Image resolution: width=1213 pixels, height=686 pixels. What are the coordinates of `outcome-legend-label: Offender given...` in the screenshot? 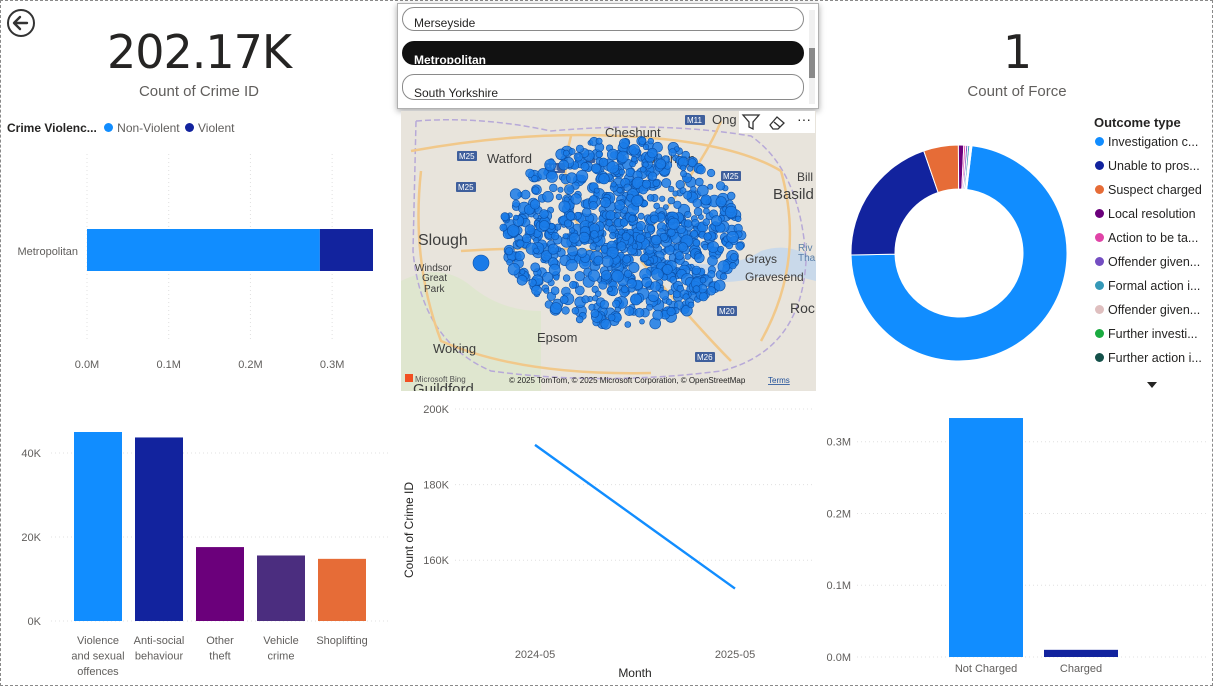 It's located at (1154, 310).